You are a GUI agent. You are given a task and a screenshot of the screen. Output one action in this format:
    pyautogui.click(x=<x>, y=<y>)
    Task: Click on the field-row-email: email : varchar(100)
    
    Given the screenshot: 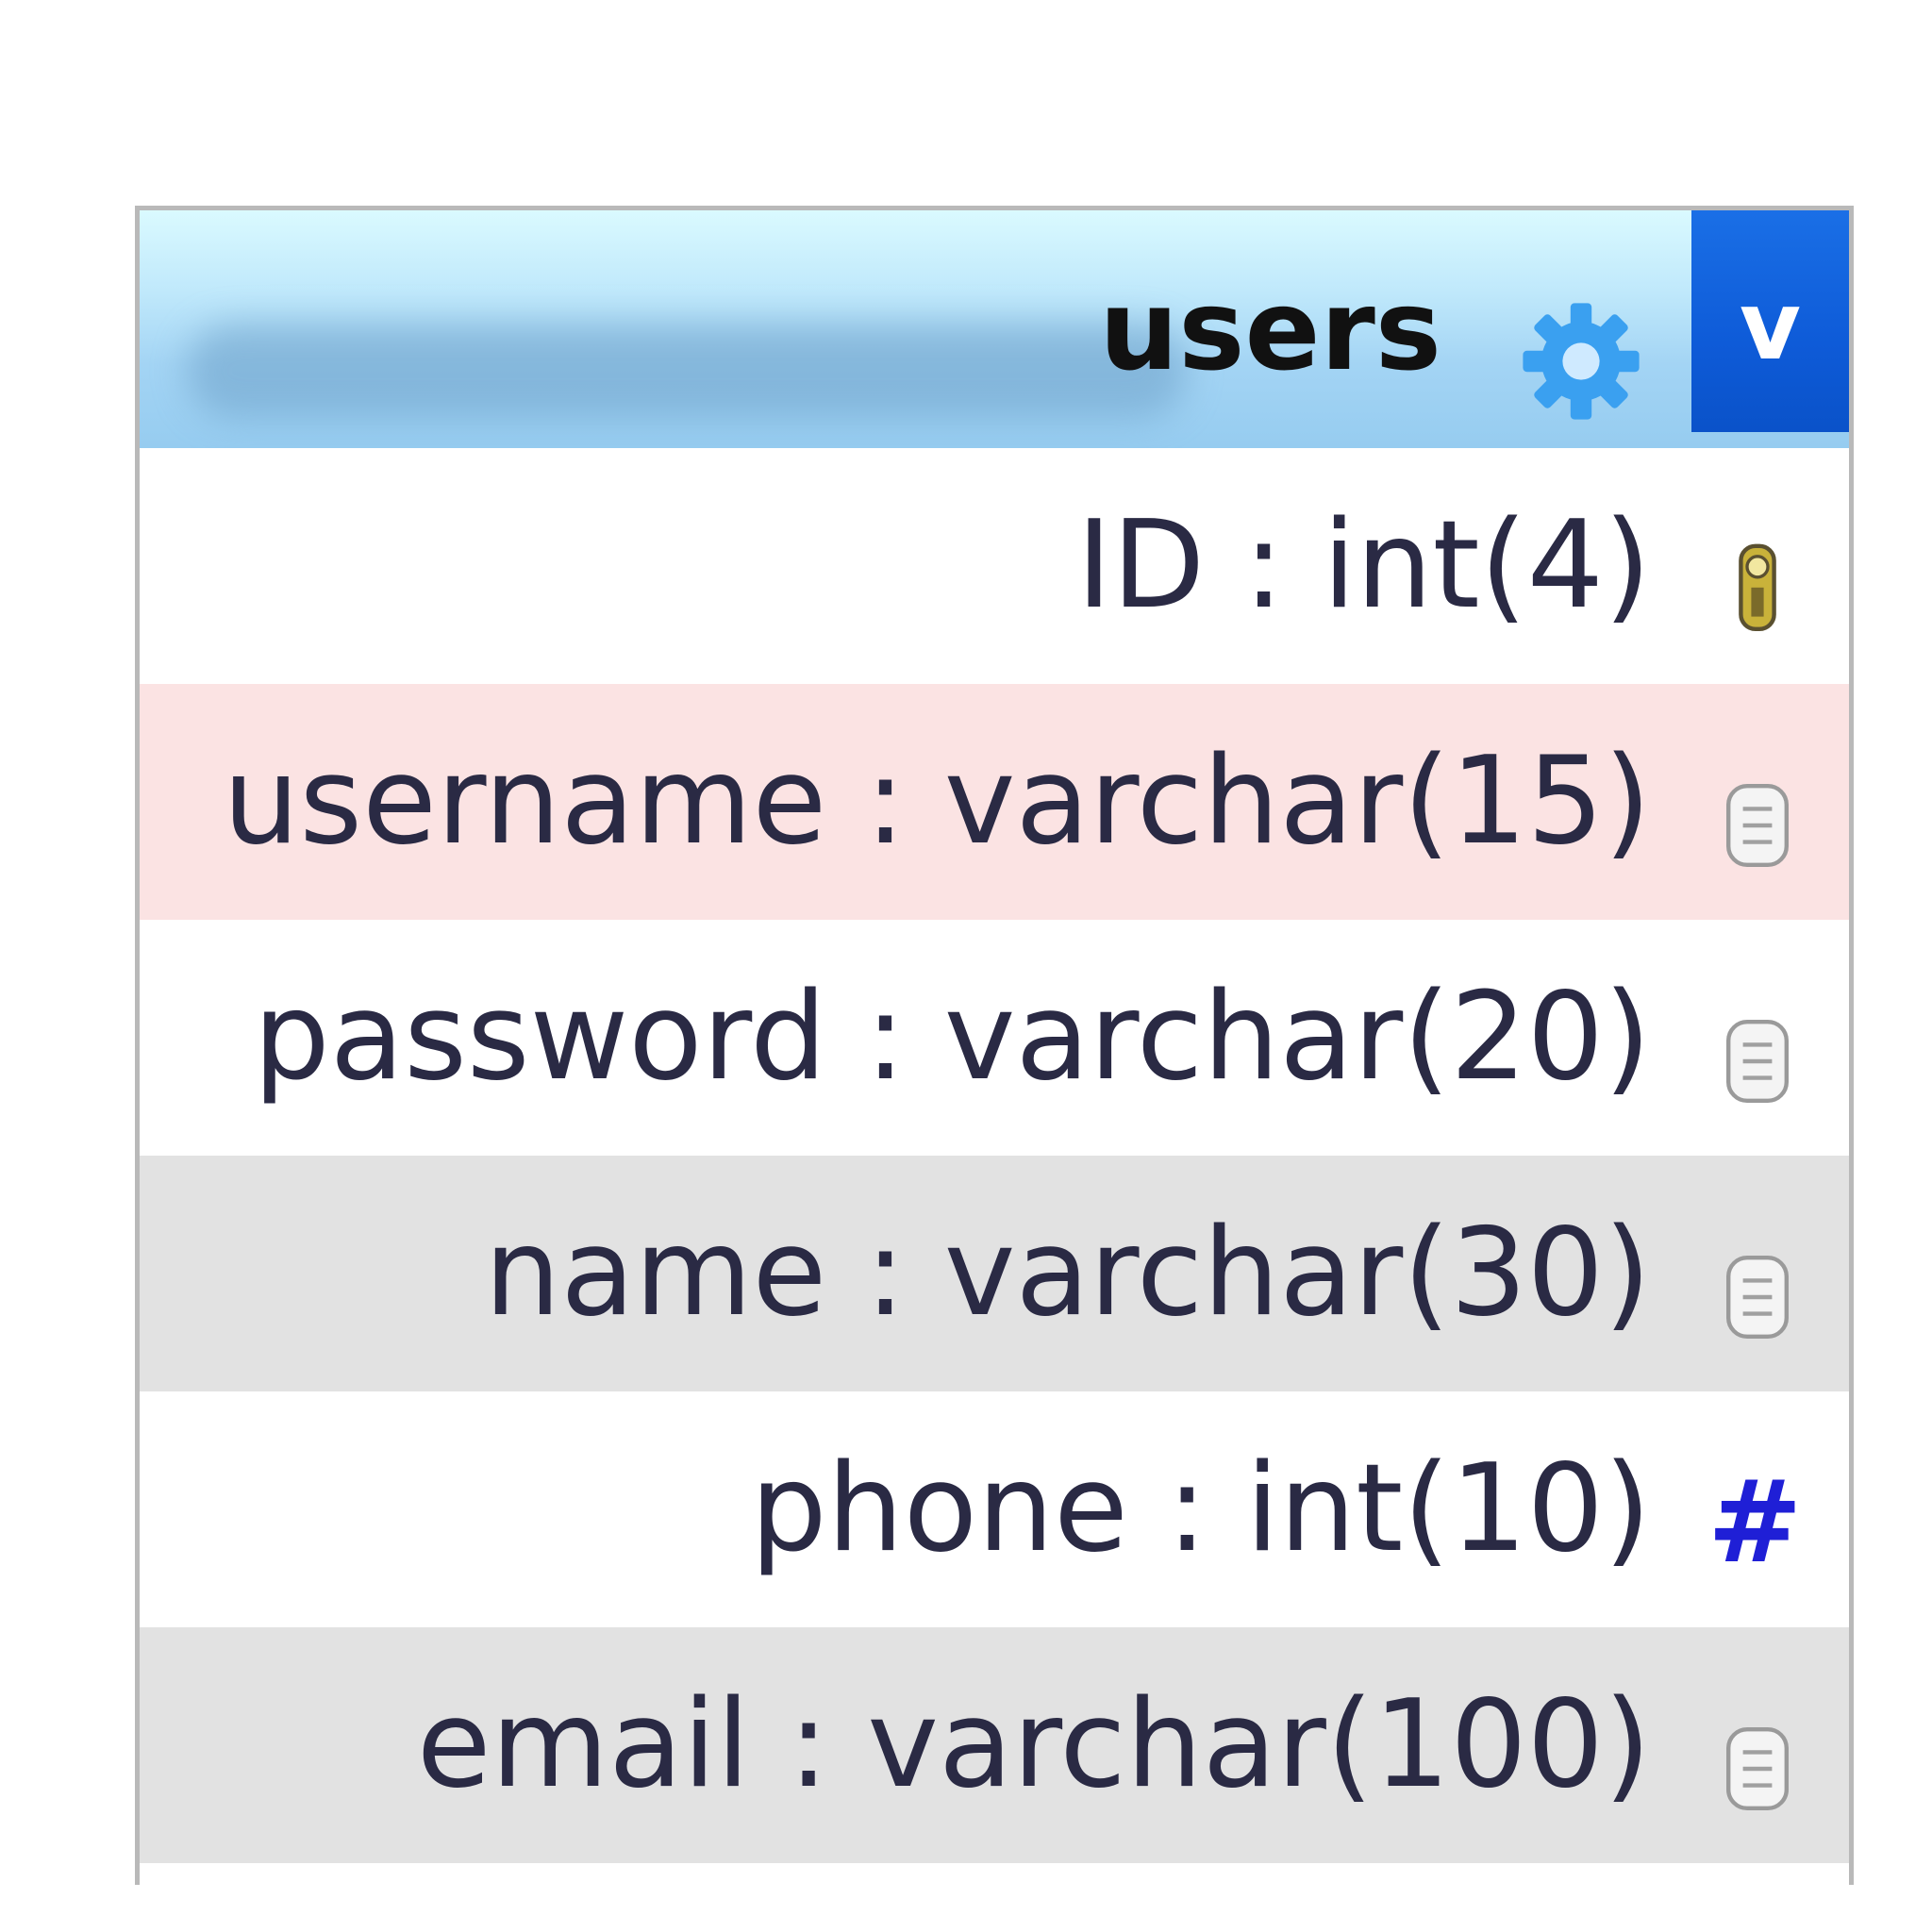 What is the action you would take?
    pyautogui.click(x=994, y=1745)
    